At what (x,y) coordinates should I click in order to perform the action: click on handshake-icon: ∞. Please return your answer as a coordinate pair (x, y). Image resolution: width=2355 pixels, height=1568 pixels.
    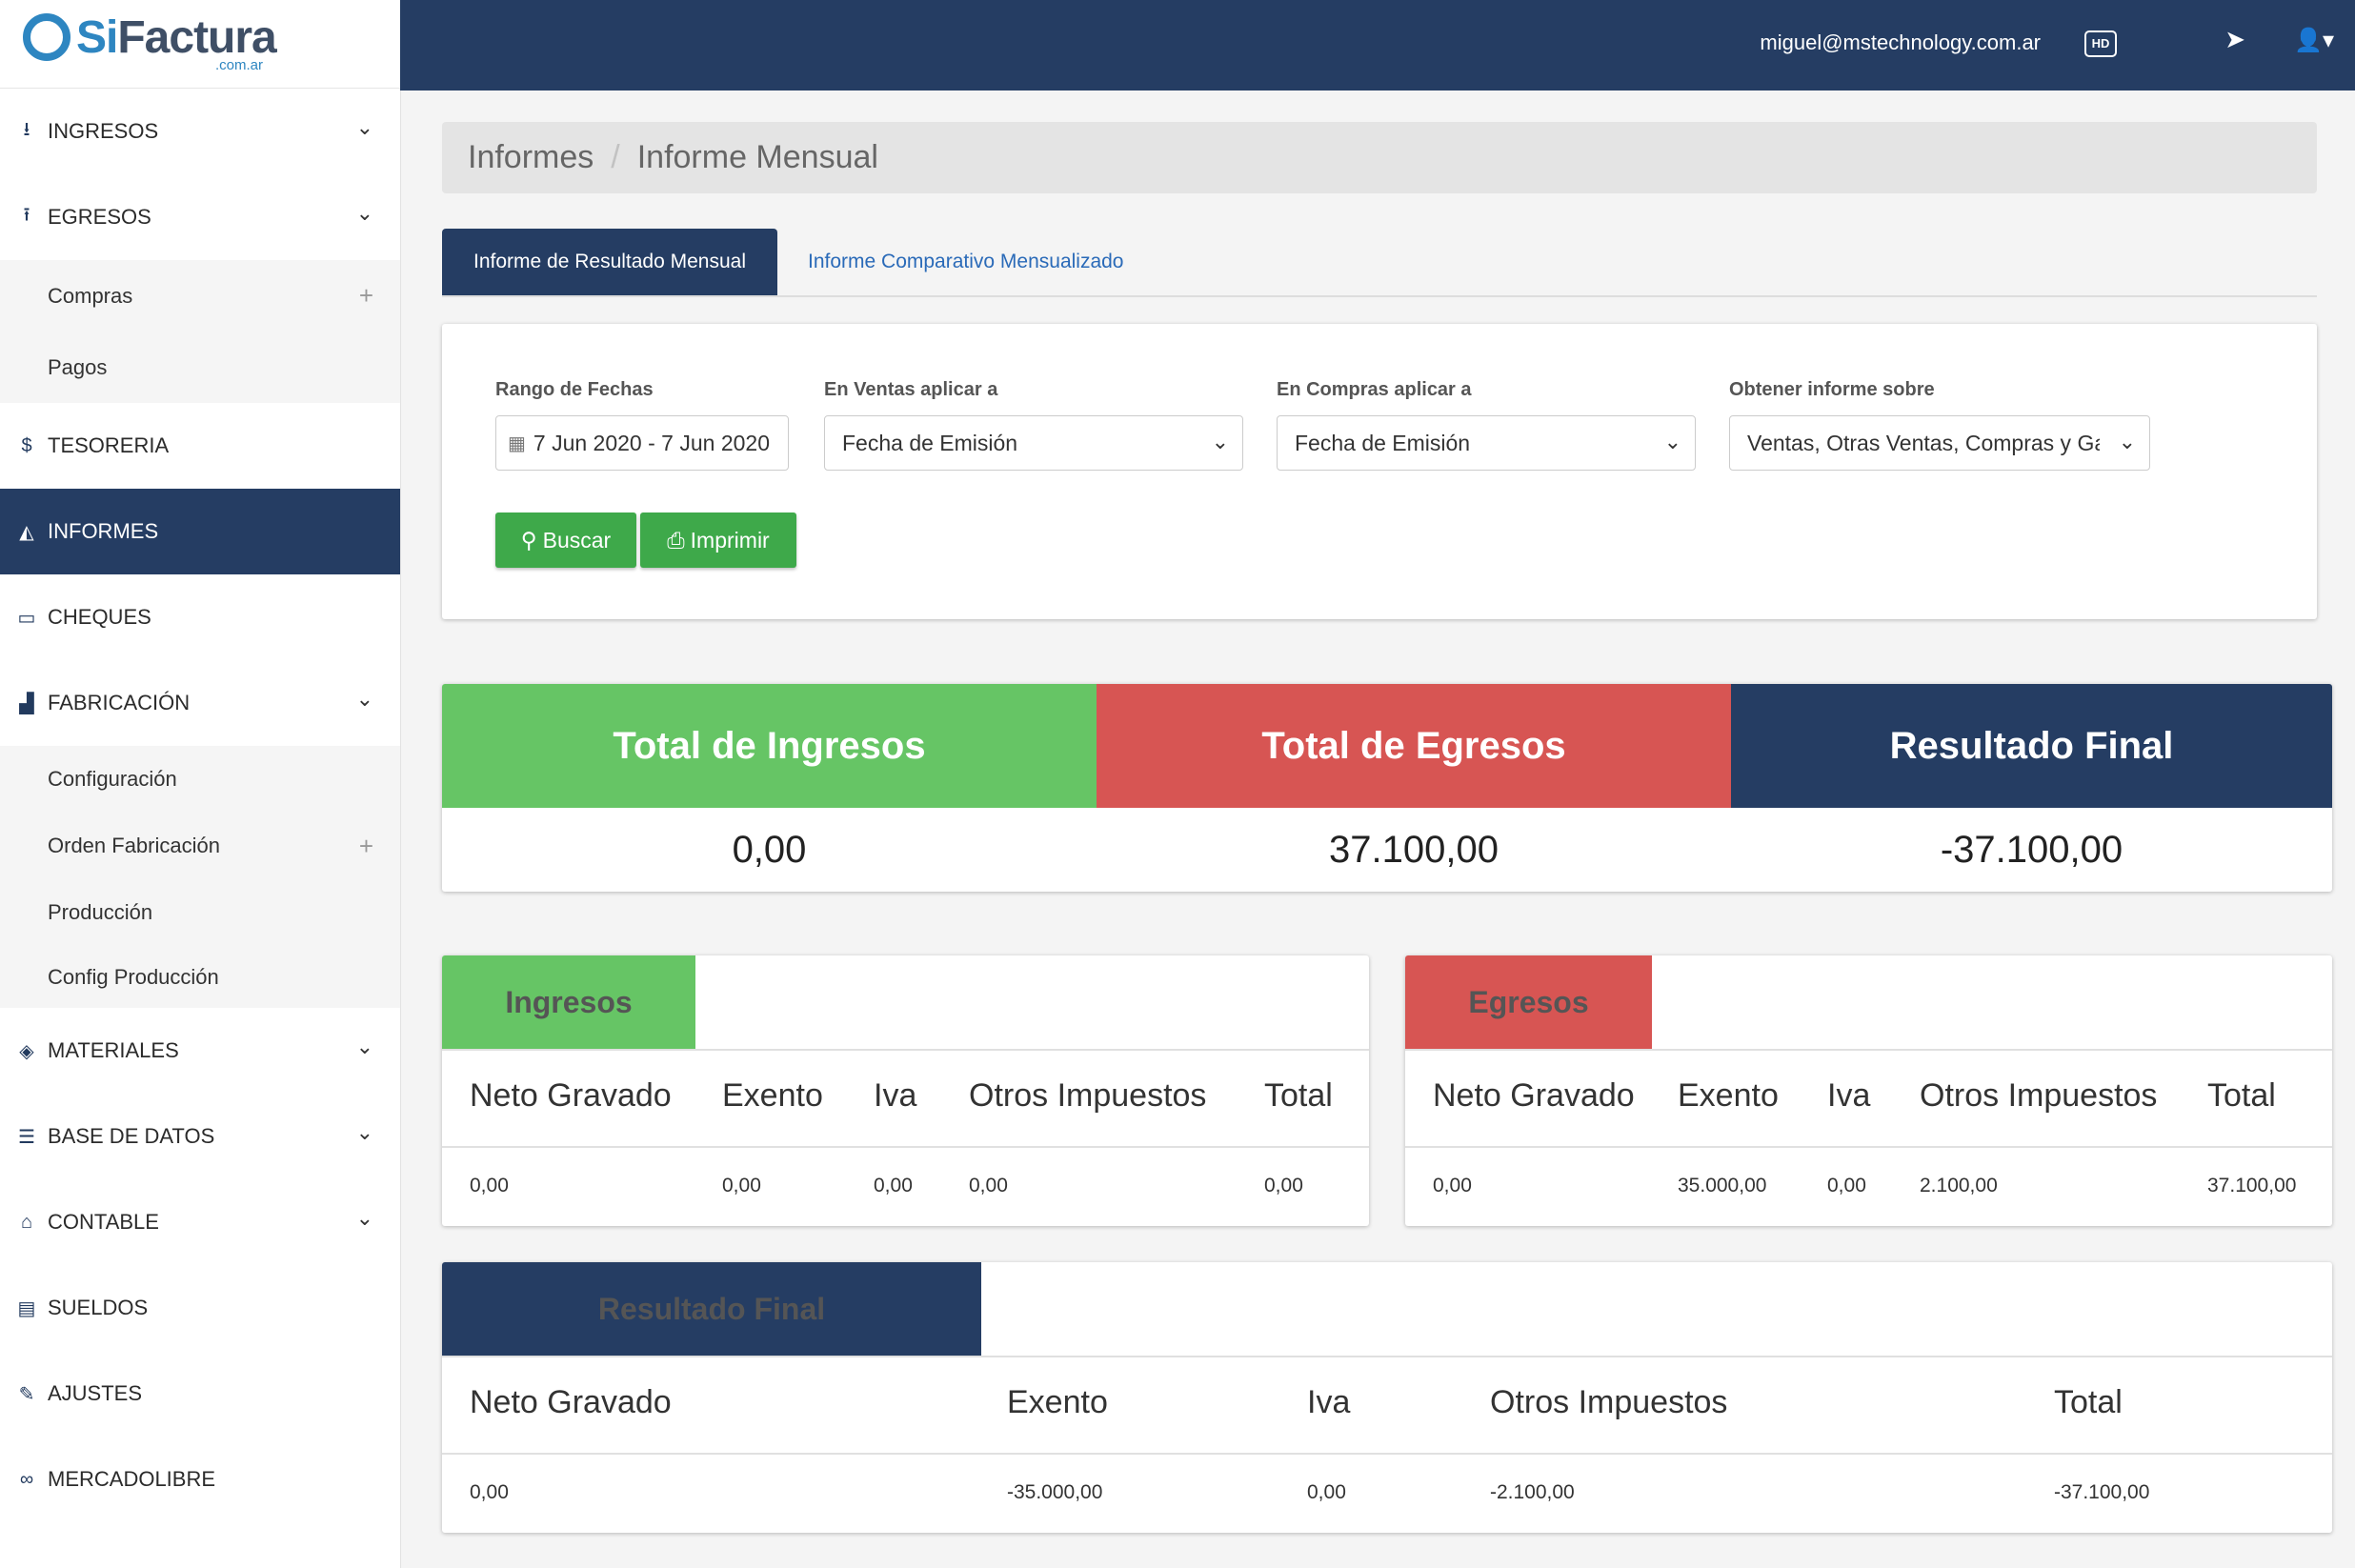
    Looking at the image, I should click on (26, 1479).